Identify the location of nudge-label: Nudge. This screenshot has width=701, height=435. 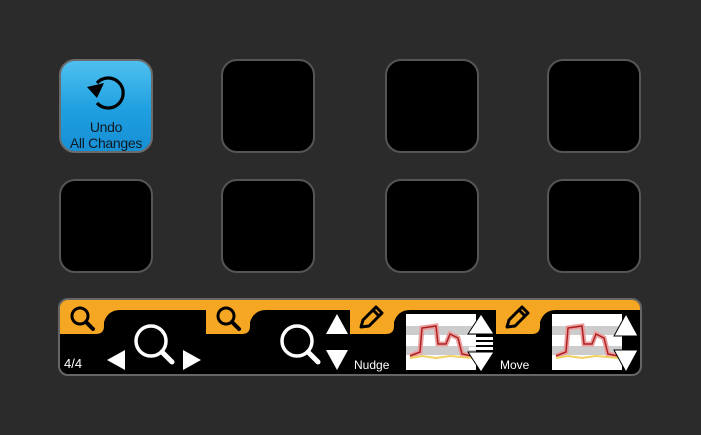
(372, 365).